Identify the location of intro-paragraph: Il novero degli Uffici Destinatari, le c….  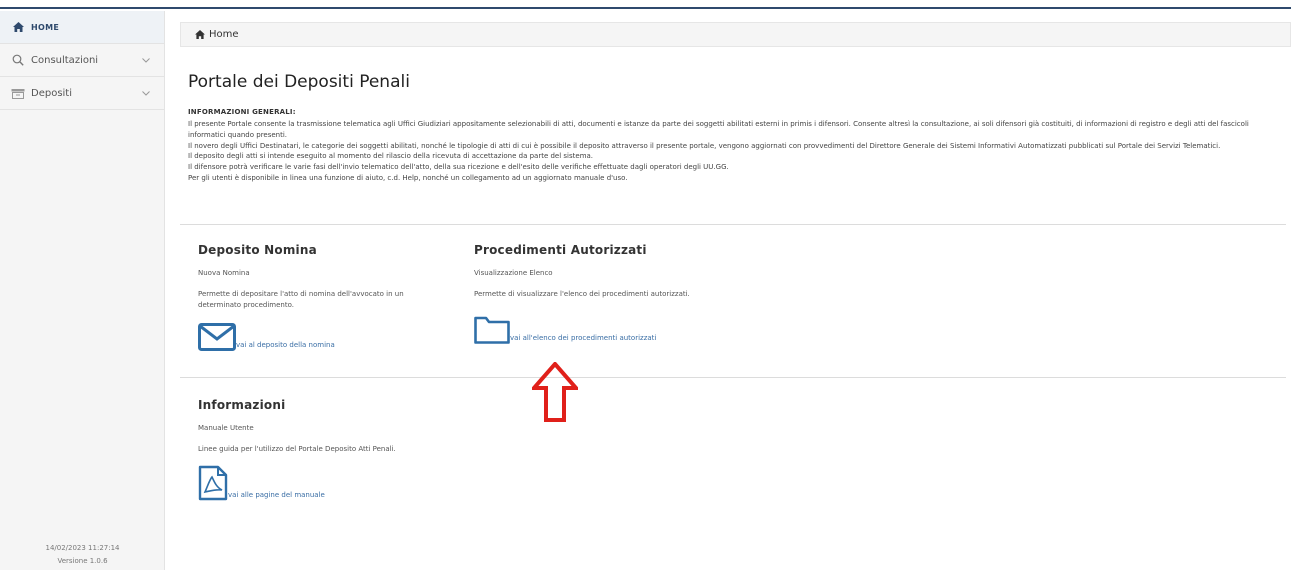
(704, 145).